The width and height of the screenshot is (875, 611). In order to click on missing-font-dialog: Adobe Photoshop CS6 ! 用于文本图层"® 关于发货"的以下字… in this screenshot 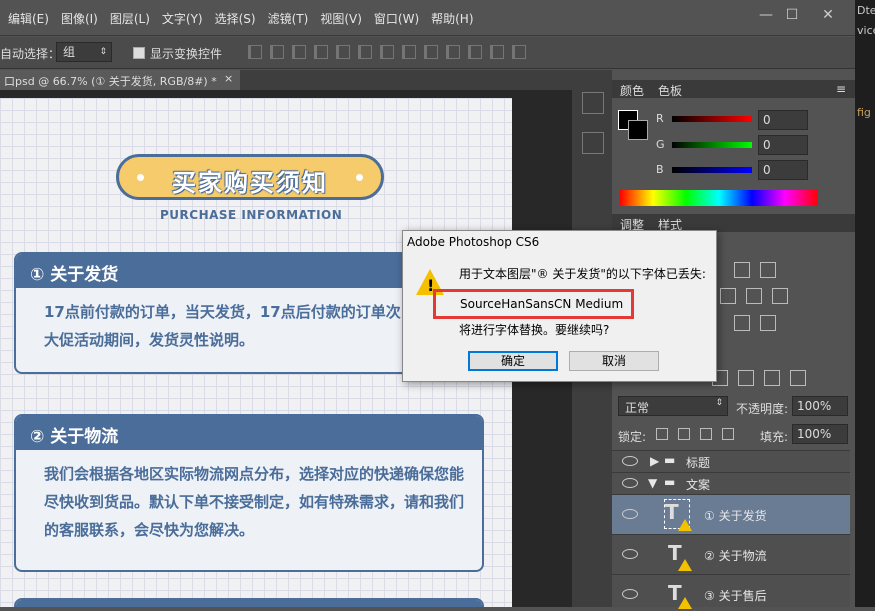, I will do `click(559, 306)`.